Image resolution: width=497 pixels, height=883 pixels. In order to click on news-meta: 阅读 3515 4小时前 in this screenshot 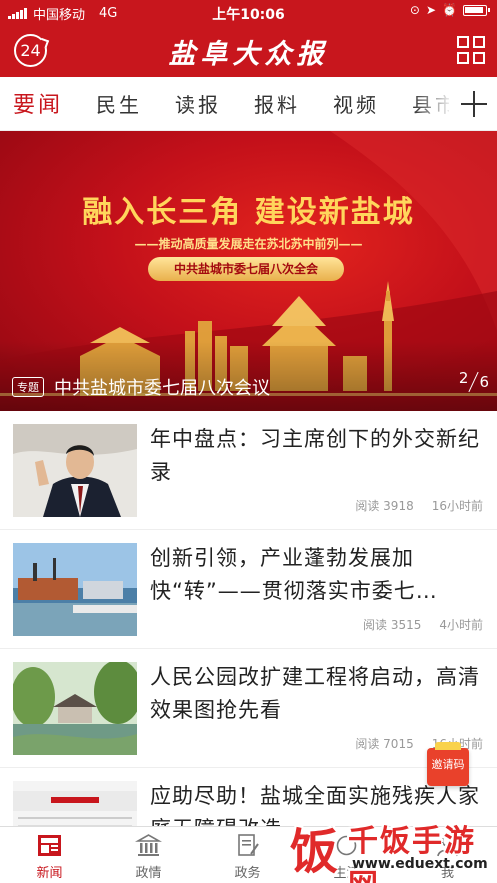, I will do `click(423, 624)`.